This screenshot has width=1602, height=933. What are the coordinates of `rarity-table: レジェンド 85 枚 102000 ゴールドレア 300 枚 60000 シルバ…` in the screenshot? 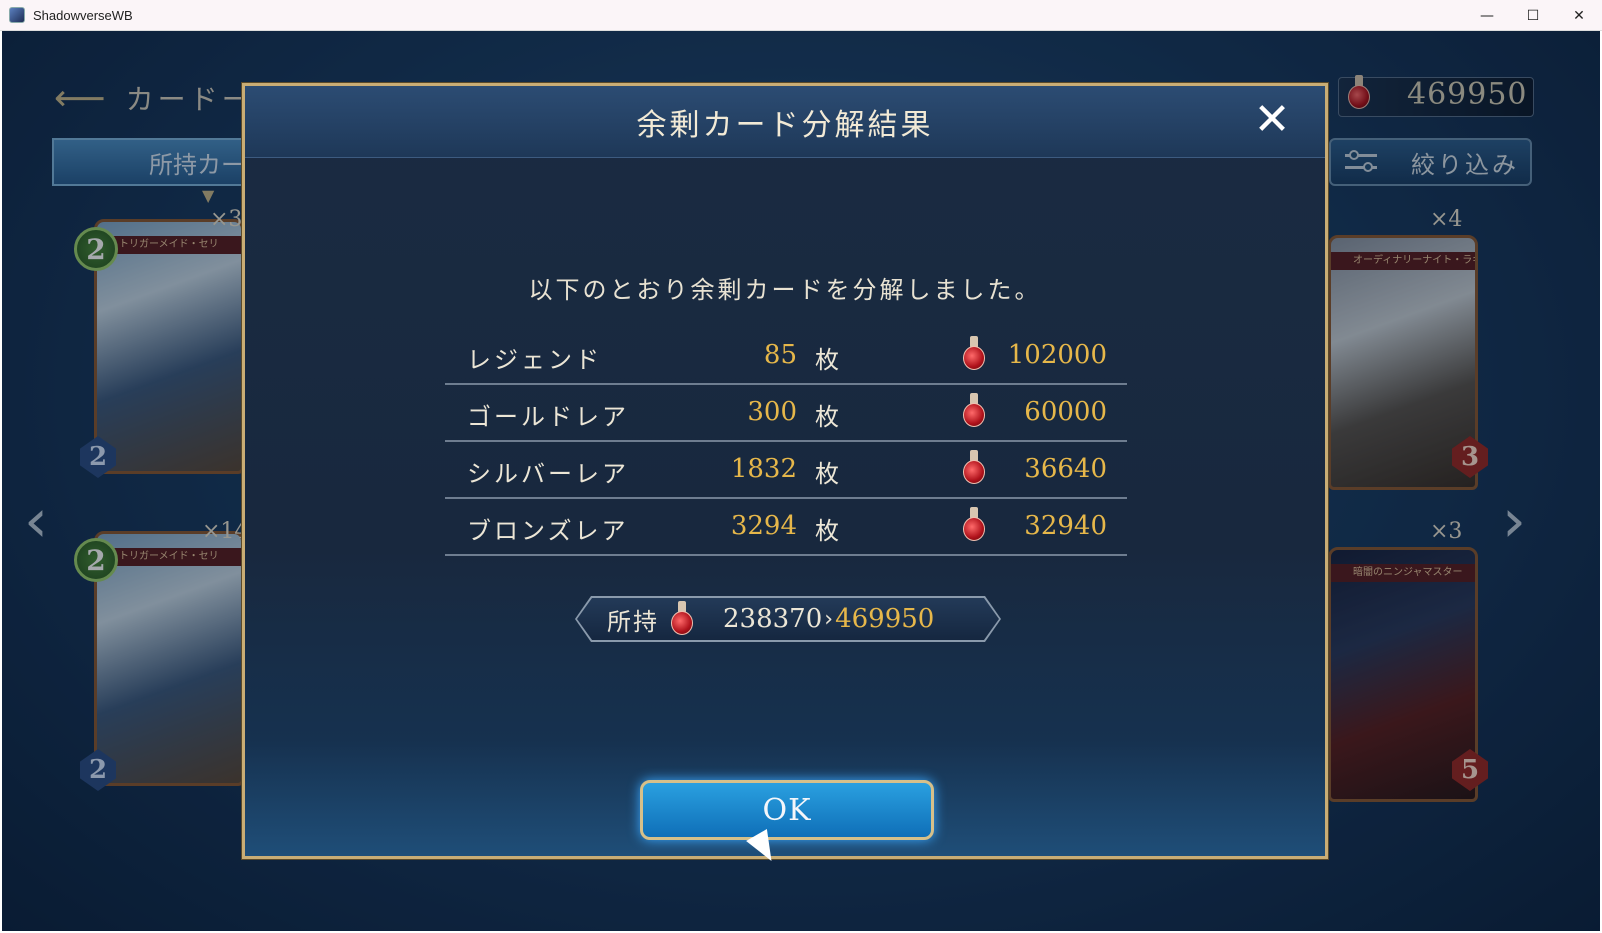 It's located at (786, 442).